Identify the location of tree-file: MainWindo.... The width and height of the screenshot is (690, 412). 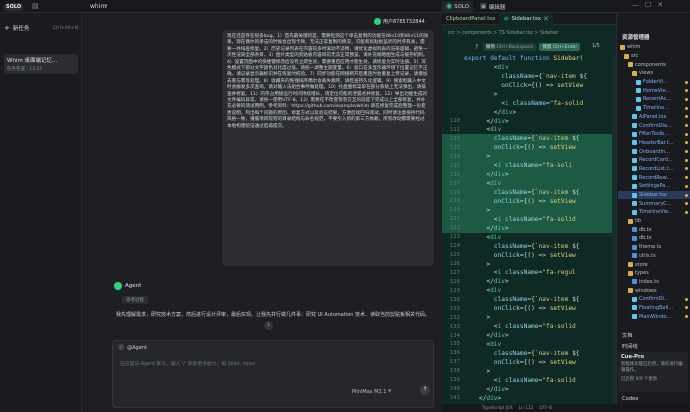
(654, 316).